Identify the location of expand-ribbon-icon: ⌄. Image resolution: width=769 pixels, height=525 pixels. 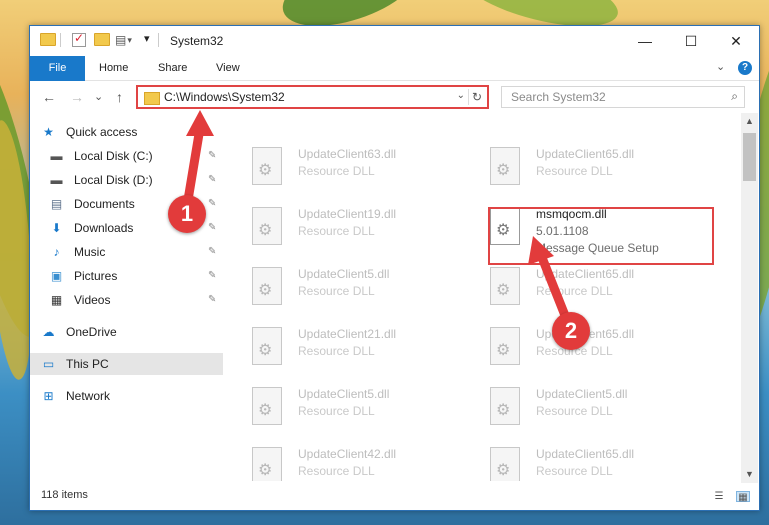
(720, 66).